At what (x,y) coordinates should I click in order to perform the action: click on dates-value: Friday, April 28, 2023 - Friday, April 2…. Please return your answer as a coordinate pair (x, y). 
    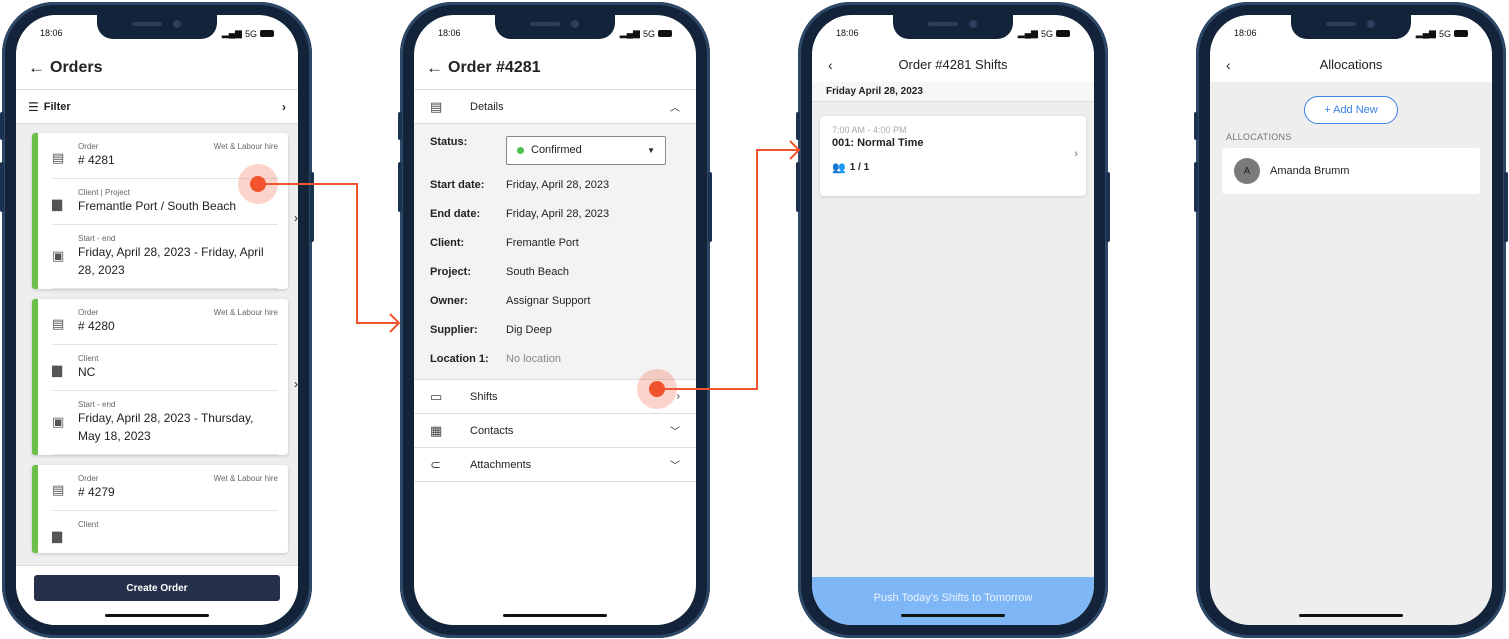
    Looking at the image, I should click on (171, 261).